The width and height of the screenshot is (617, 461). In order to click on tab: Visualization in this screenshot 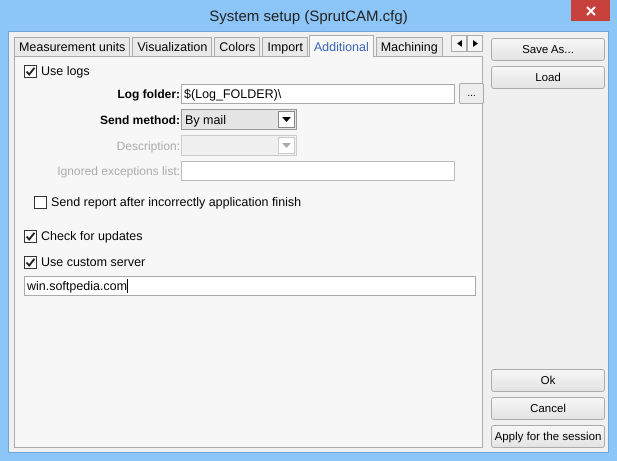, I will do `click(172, 46)`.